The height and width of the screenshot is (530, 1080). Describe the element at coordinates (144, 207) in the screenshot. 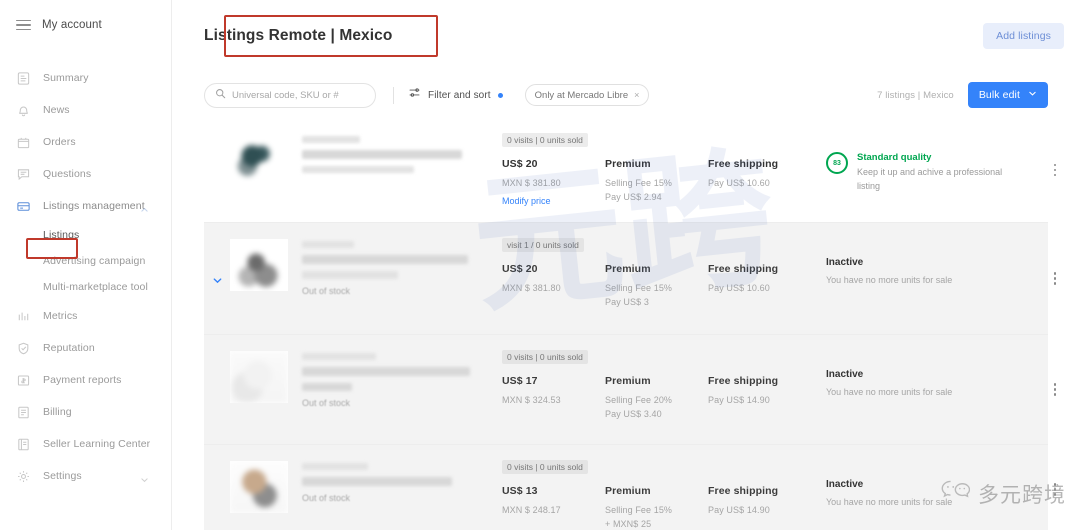

I see `chevron-up-icon` at that location.